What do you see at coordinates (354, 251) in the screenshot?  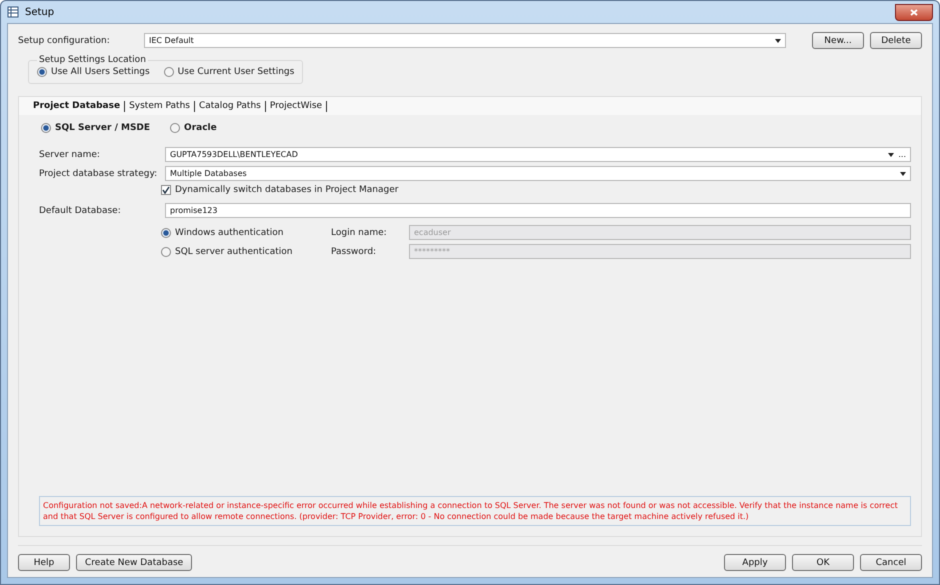 I see `field-label: Password:` at bounding box center [354, 251].